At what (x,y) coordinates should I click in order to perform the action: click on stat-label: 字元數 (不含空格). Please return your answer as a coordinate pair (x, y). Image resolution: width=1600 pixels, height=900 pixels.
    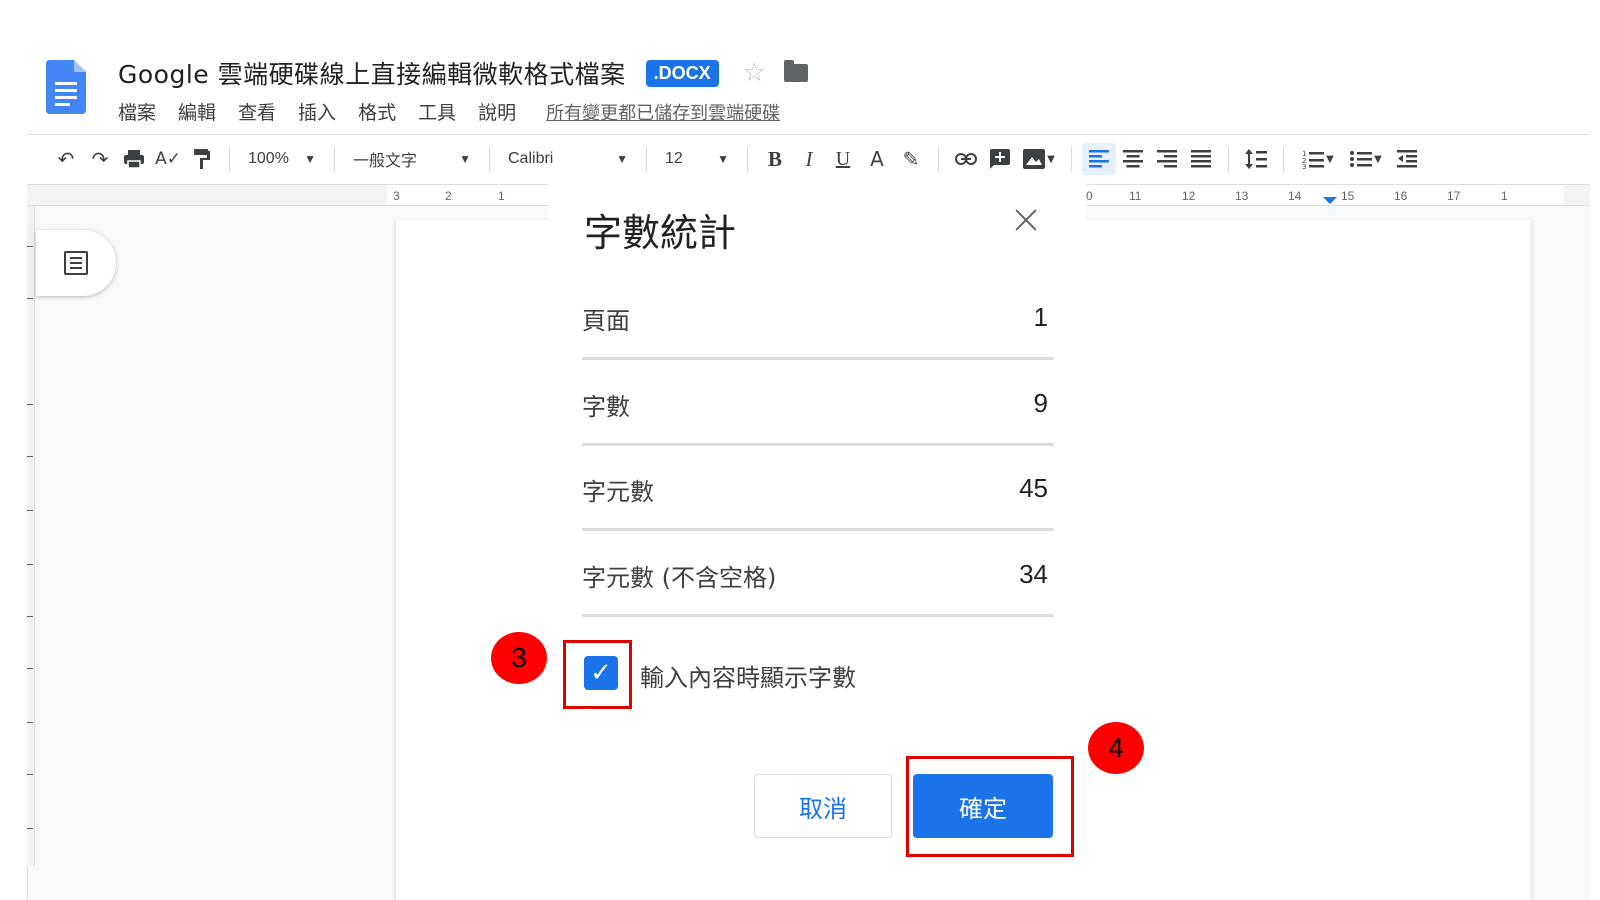
    Looking at the image, I should click on (679, 578).